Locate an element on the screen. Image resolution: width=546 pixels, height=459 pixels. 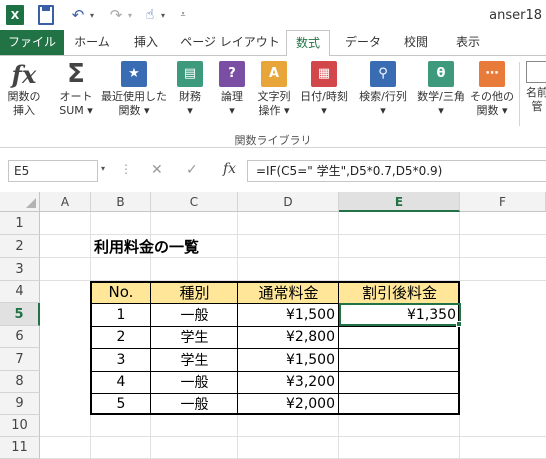
tab-formulas: 数式 is located at coordinates (308, 43).